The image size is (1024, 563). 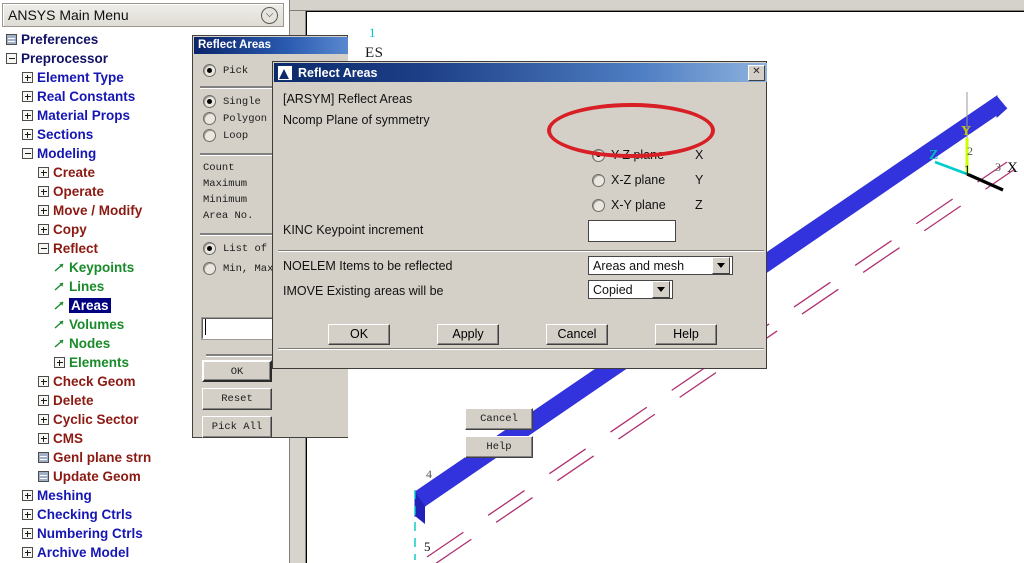 I want to click on plane-option-xz: X-Z plane Y, so click(x=647, y=180).